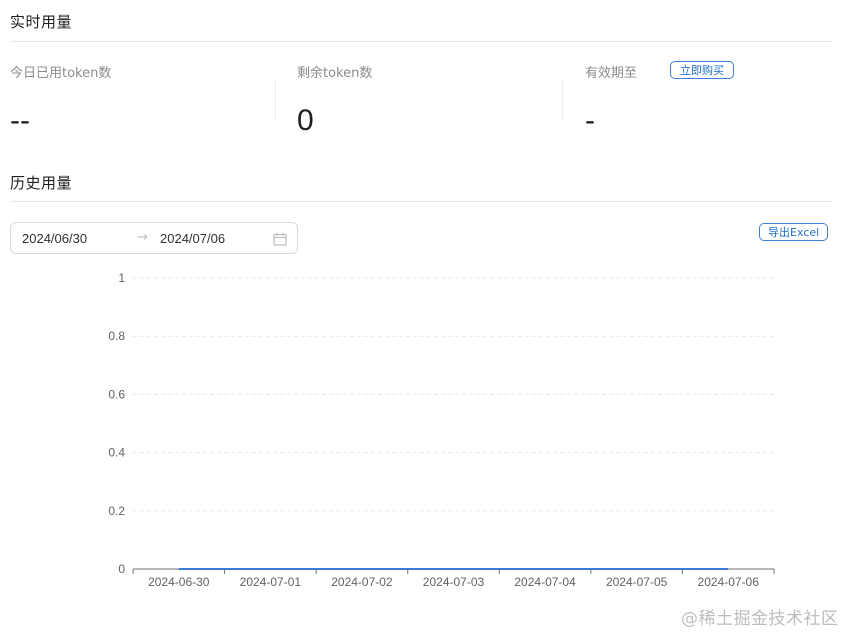  Describe the element at coordinates (637, 582) in the screenshot. I see `x-tick-label: 2024-07-05` at that location.